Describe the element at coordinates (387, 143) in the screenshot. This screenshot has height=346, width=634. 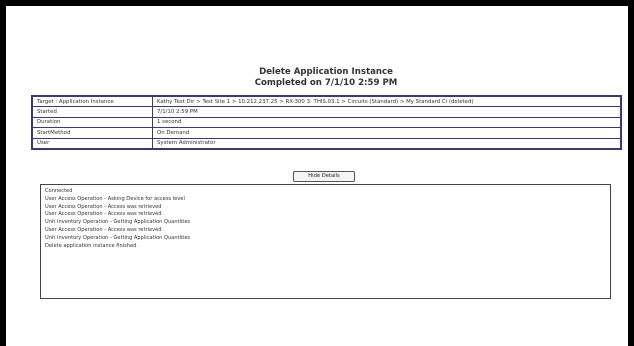
I see `user-value: System Administrator` at that location.